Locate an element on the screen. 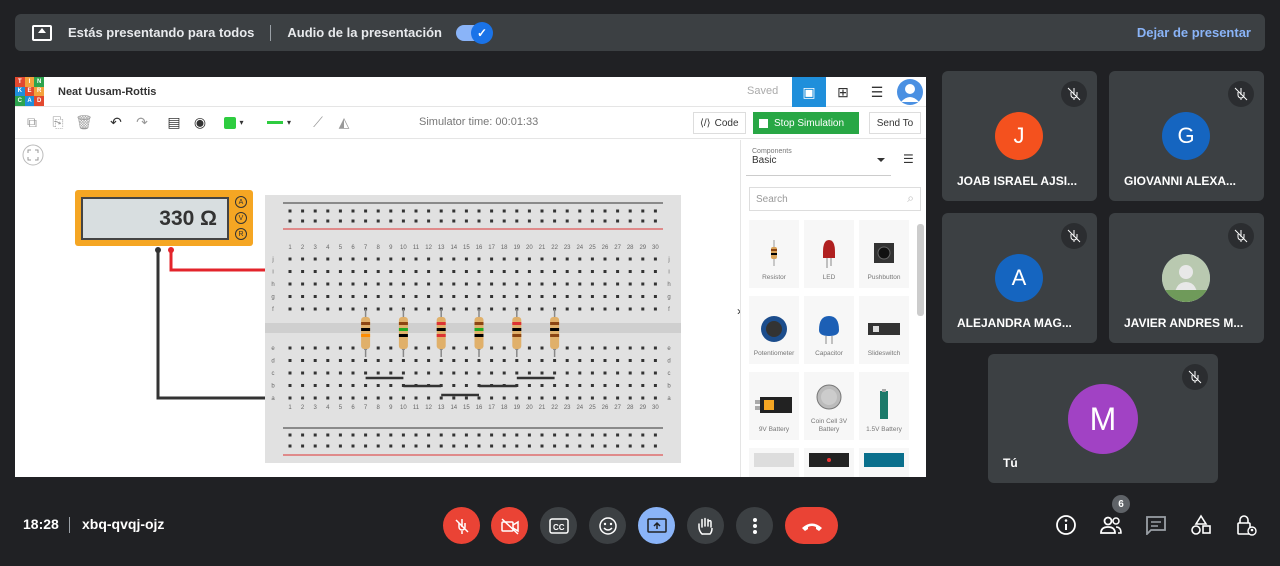 This screenshot has width=1280, height=566. stop-presenting-button: Dejar de presentar is located at coordinates (1194, 32).